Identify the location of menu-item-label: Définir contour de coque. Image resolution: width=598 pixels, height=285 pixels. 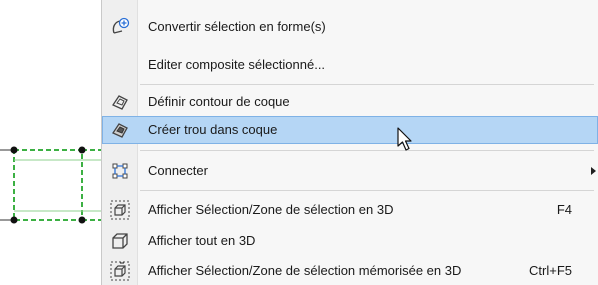
(219, 101).